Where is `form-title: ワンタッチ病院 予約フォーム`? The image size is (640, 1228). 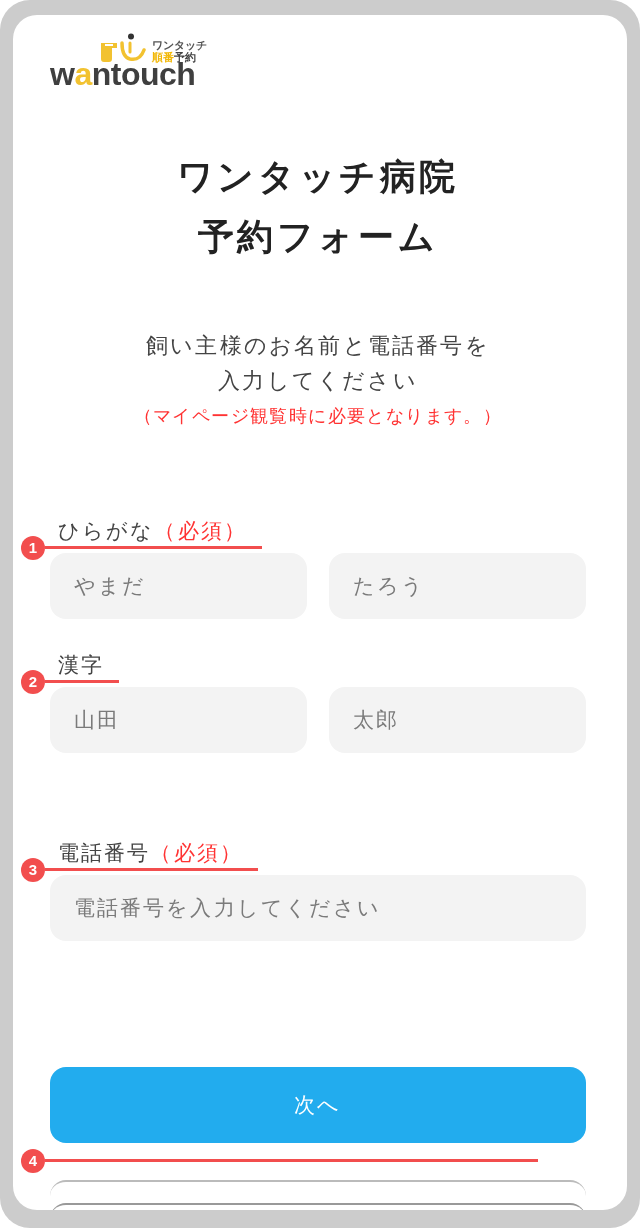
form-title: ワンタッチ病院 予約フォーム is located at coordinates (318, 207).